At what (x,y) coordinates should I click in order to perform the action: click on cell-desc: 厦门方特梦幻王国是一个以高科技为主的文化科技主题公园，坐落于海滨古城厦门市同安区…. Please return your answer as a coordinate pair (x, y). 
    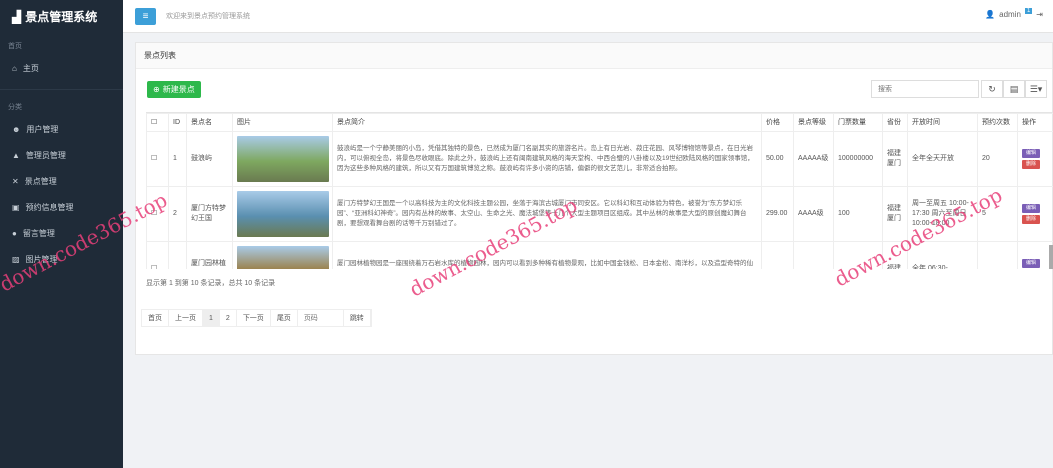
    Looking at the image, I should click on (547, 214).